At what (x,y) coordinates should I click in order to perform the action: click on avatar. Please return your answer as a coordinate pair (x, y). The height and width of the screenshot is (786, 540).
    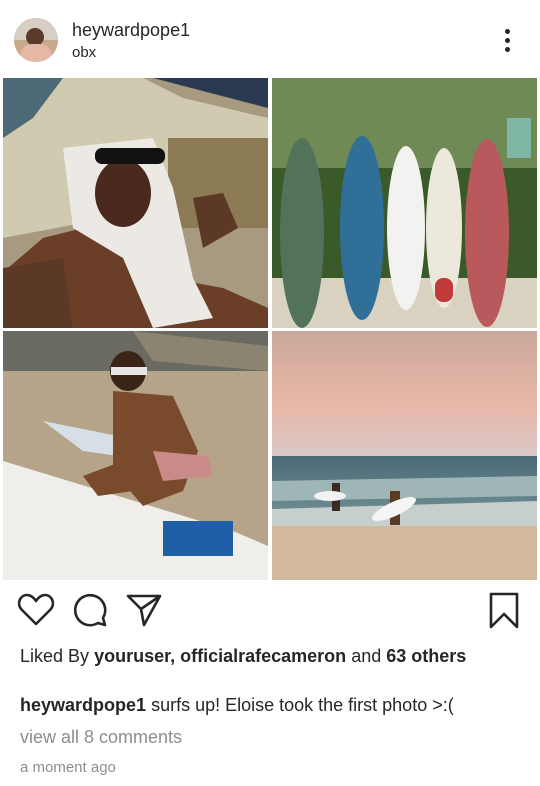
    Looking at the image, I should click on (36, 40).